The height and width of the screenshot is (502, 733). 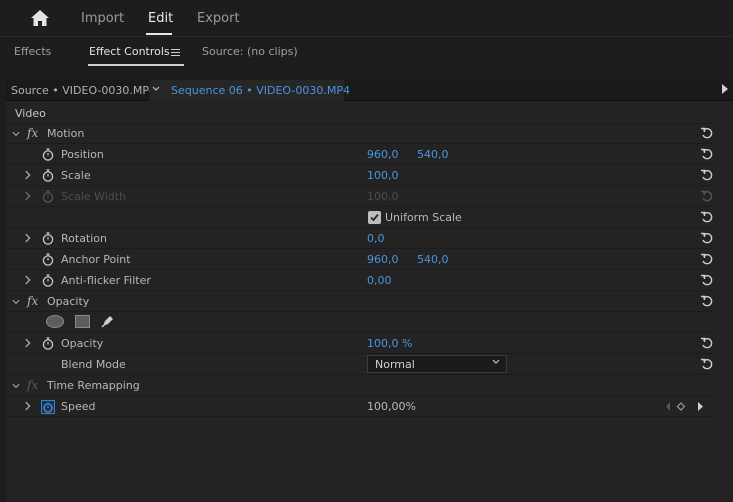 I want to click on panel-tab-effect-controls: Effect Controls, so click(x=129, y=51).